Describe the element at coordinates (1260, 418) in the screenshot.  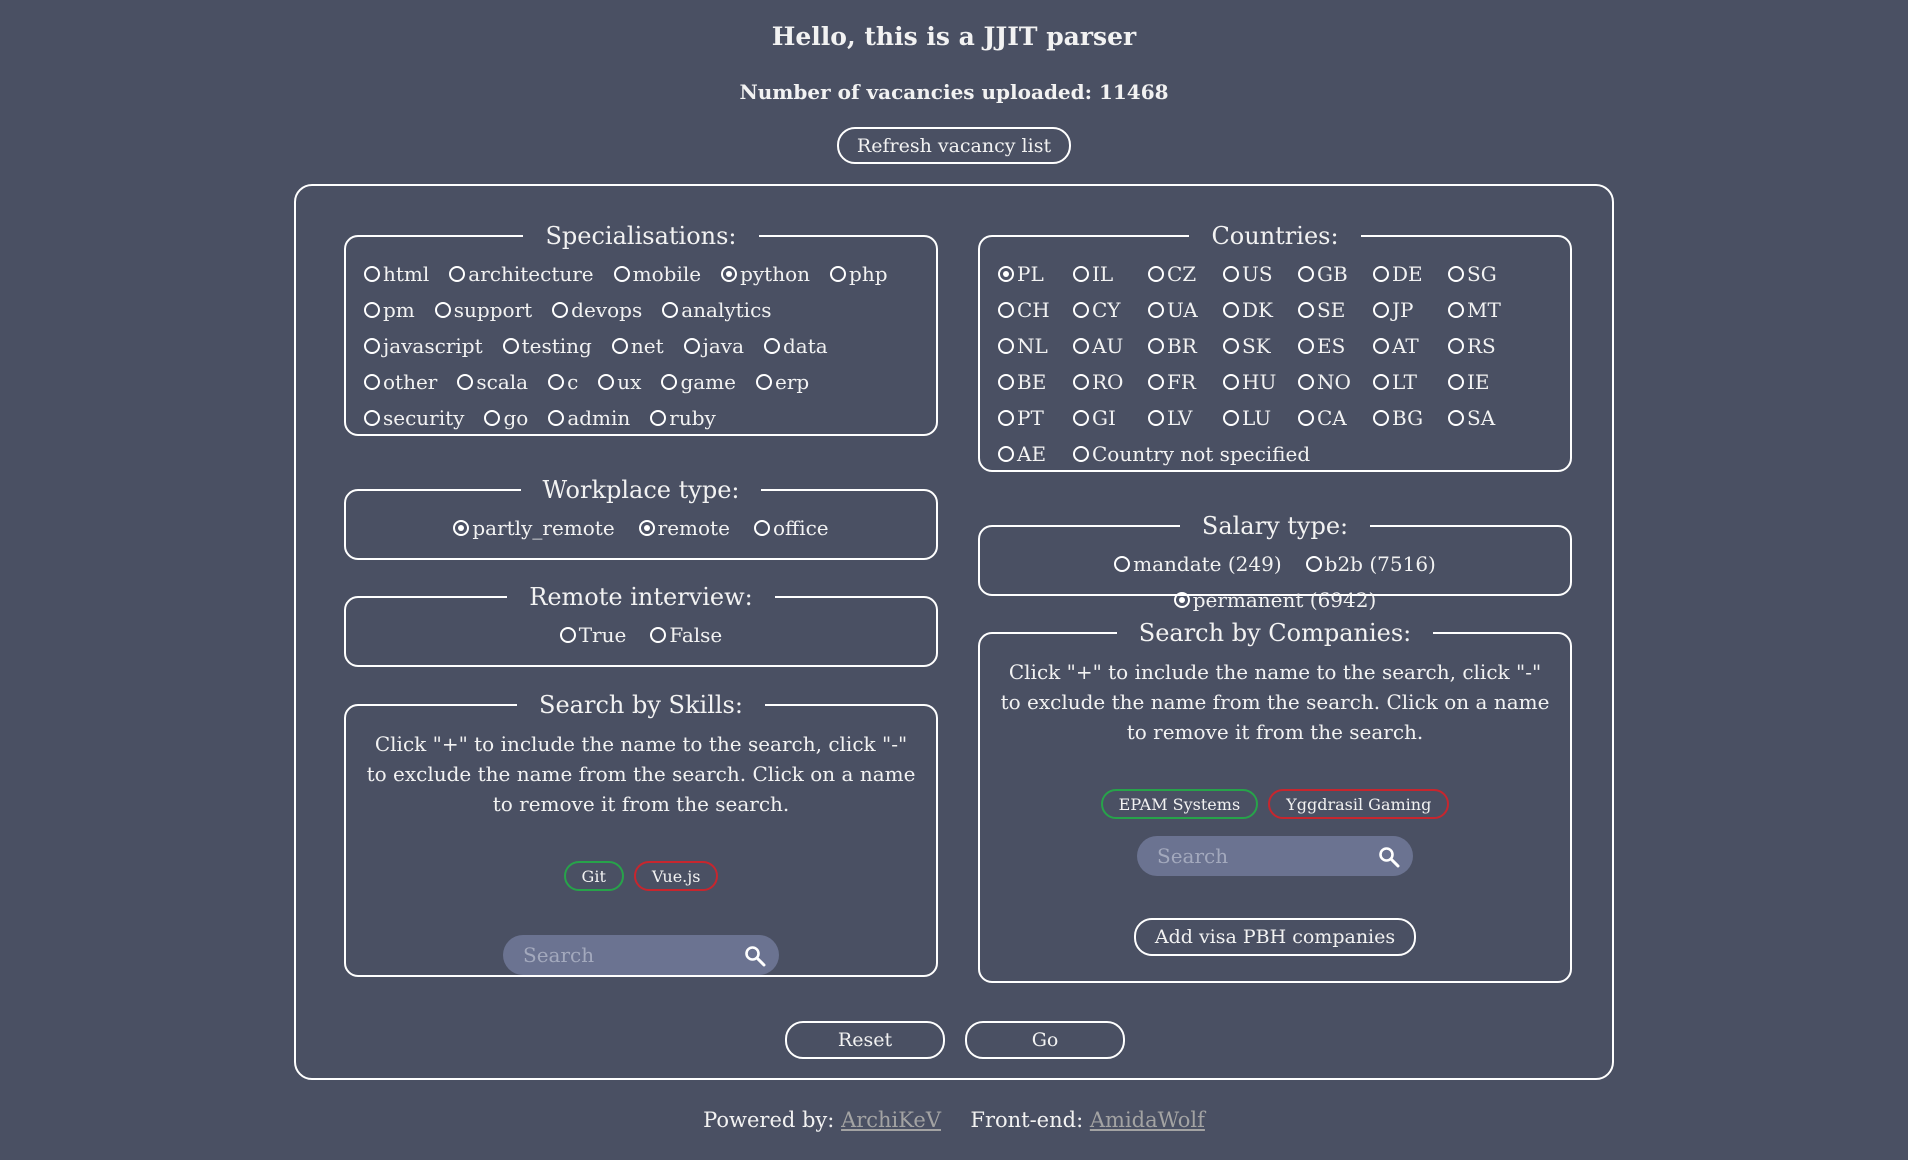
I see `country-option-lu: LU` at that location.